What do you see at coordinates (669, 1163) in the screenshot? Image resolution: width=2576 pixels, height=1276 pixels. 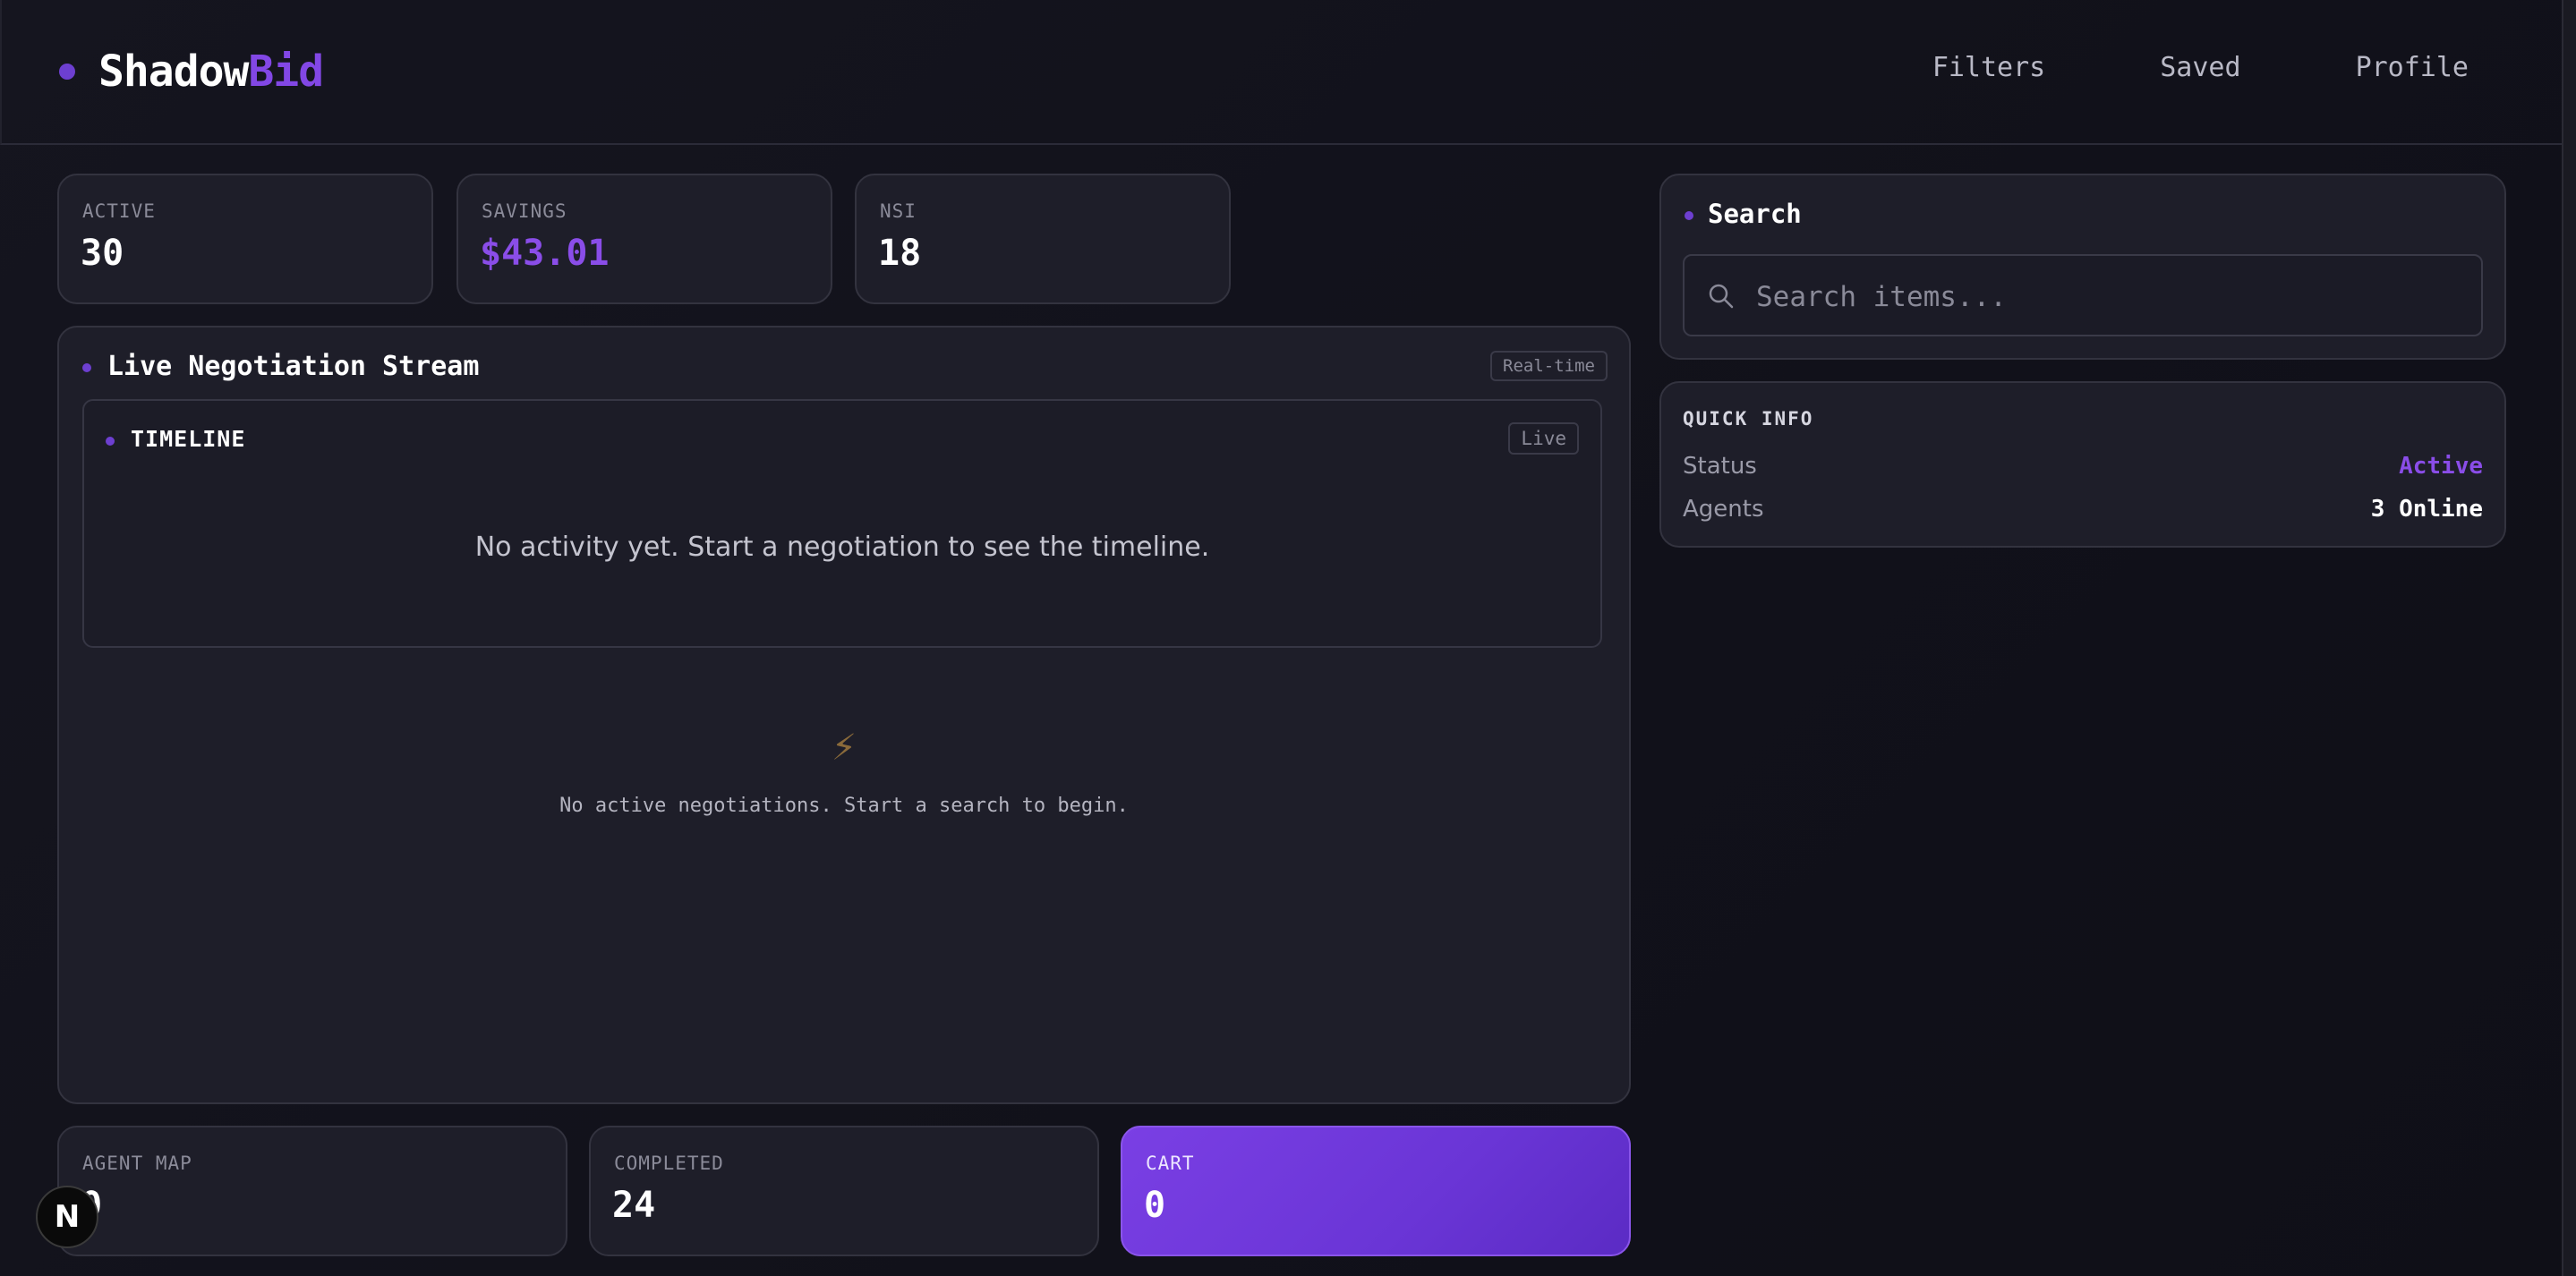 I see `stat-label: COMPLETED` at bounding box center [669, 1163].